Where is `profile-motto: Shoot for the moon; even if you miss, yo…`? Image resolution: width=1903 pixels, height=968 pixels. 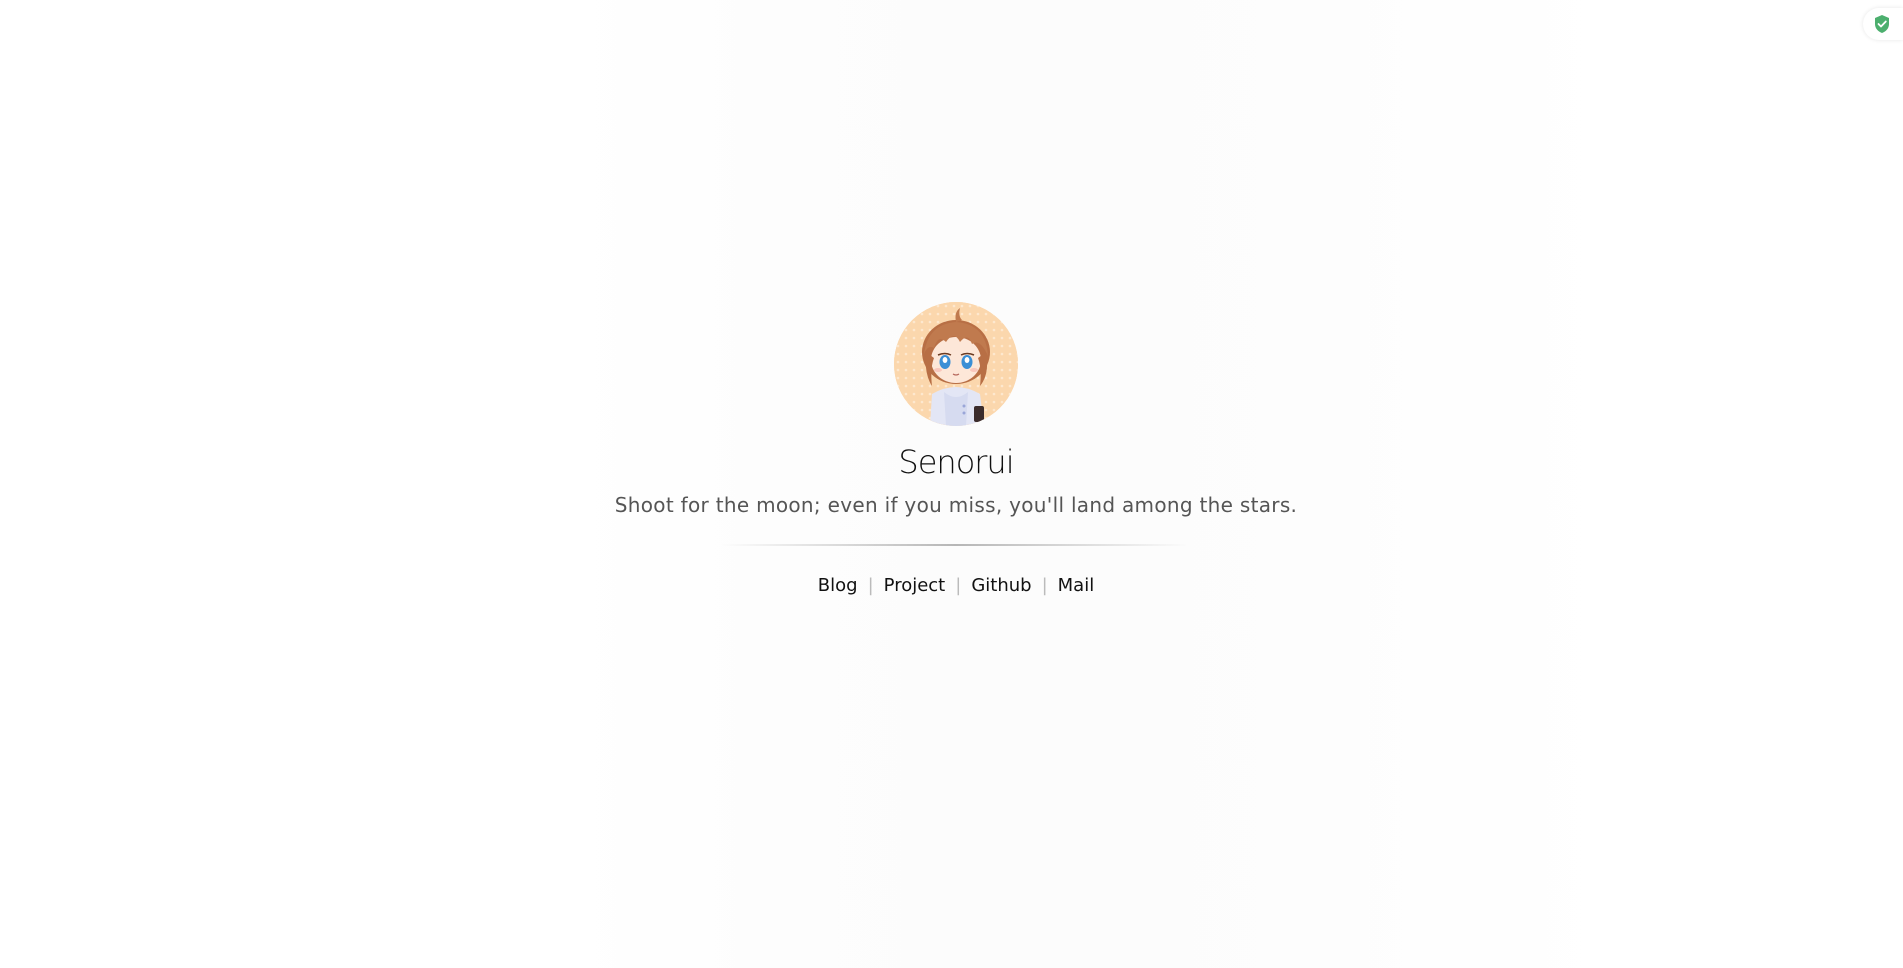
profile-motto: Shoot for the moon; even if you miss, yo… is located at coordinates (956, 505).